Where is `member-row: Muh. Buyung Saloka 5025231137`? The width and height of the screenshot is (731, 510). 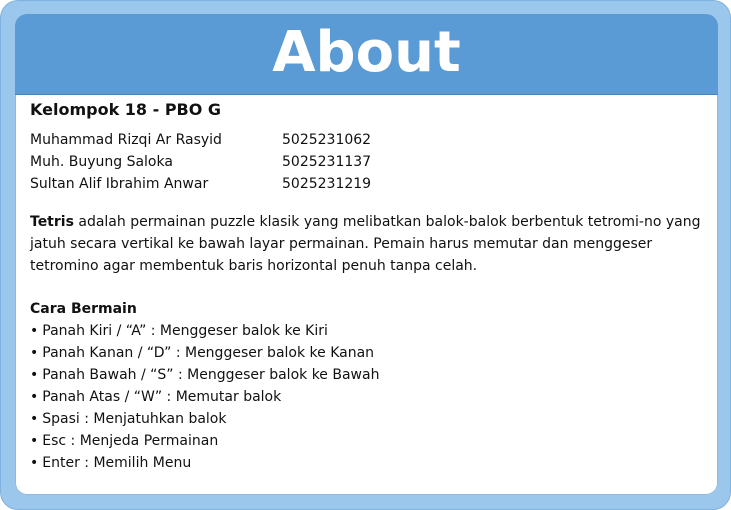
member-row: Muh. Buyung Saloka 5025231137 is located at coordinates (370, 162).